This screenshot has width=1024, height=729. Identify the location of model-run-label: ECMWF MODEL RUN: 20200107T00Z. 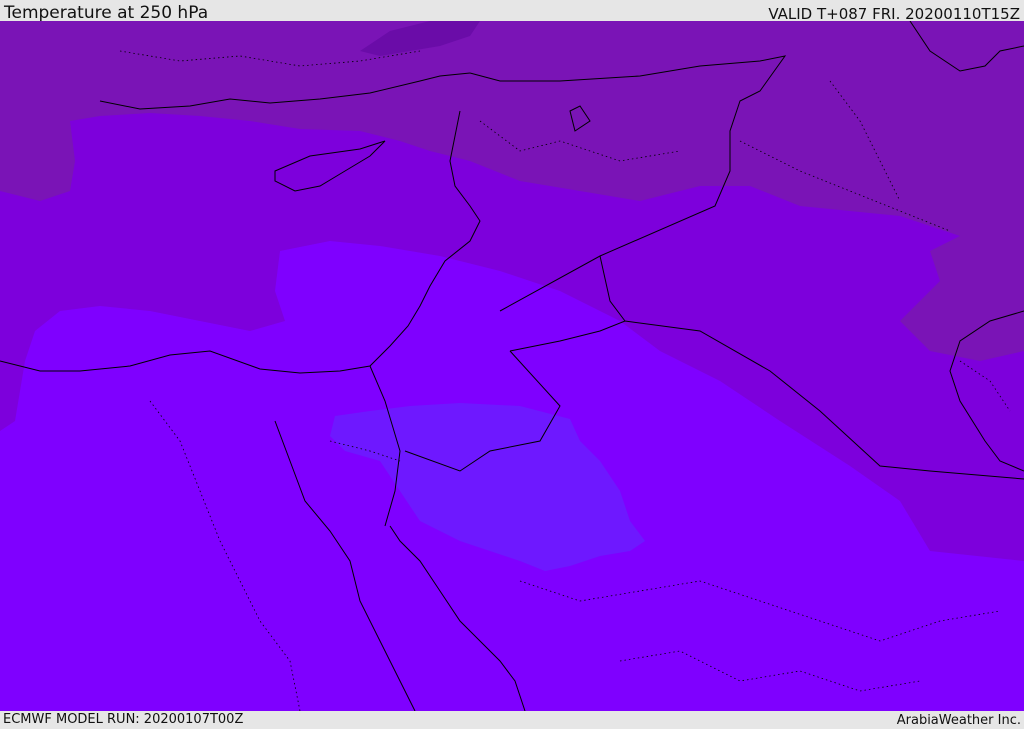
(123, 719).